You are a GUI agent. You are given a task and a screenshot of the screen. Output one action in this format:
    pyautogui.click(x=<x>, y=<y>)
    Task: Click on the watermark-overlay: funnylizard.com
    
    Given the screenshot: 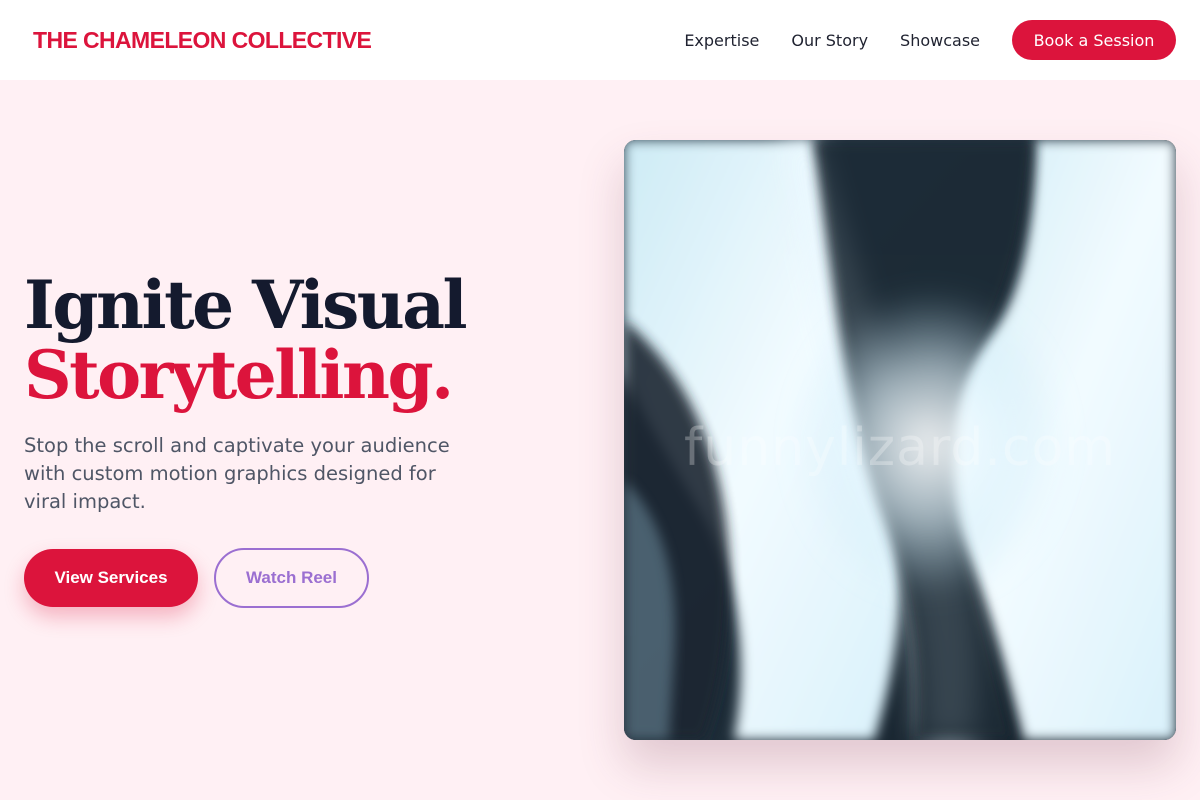 What is the action you would take?
    pyautogui.click(x=900, y=518)
    